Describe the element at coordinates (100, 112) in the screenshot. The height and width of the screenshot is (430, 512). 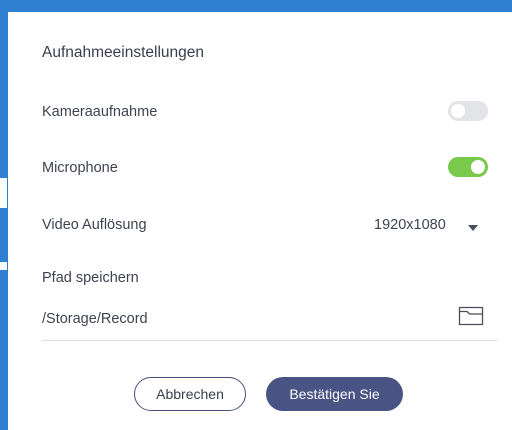
I see `camera-recording-label: Kameraaufnahme` at that location.